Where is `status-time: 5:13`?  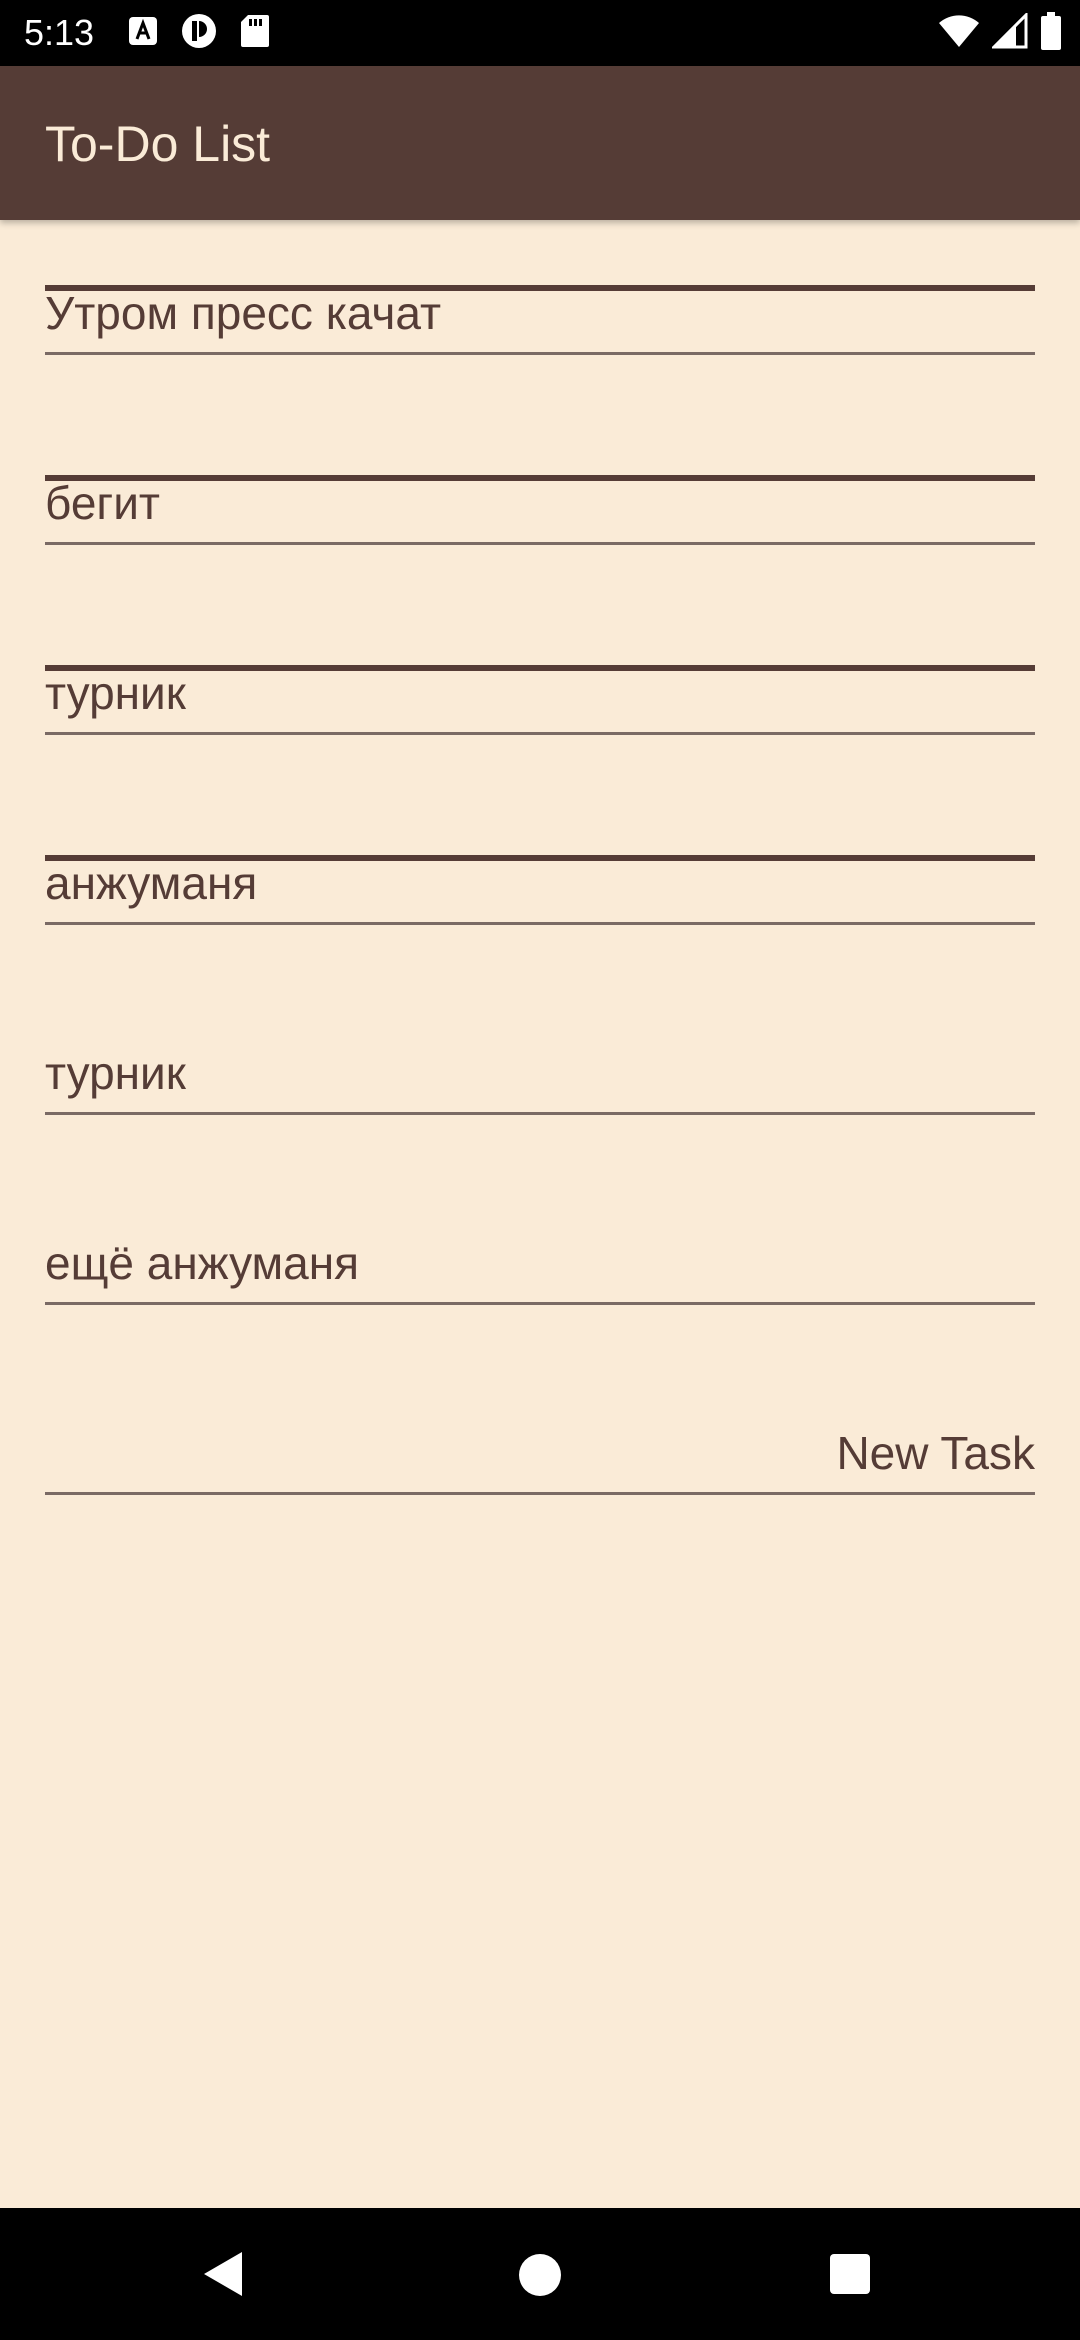 status-time: 5:13 is located at coordinates (59, 32).